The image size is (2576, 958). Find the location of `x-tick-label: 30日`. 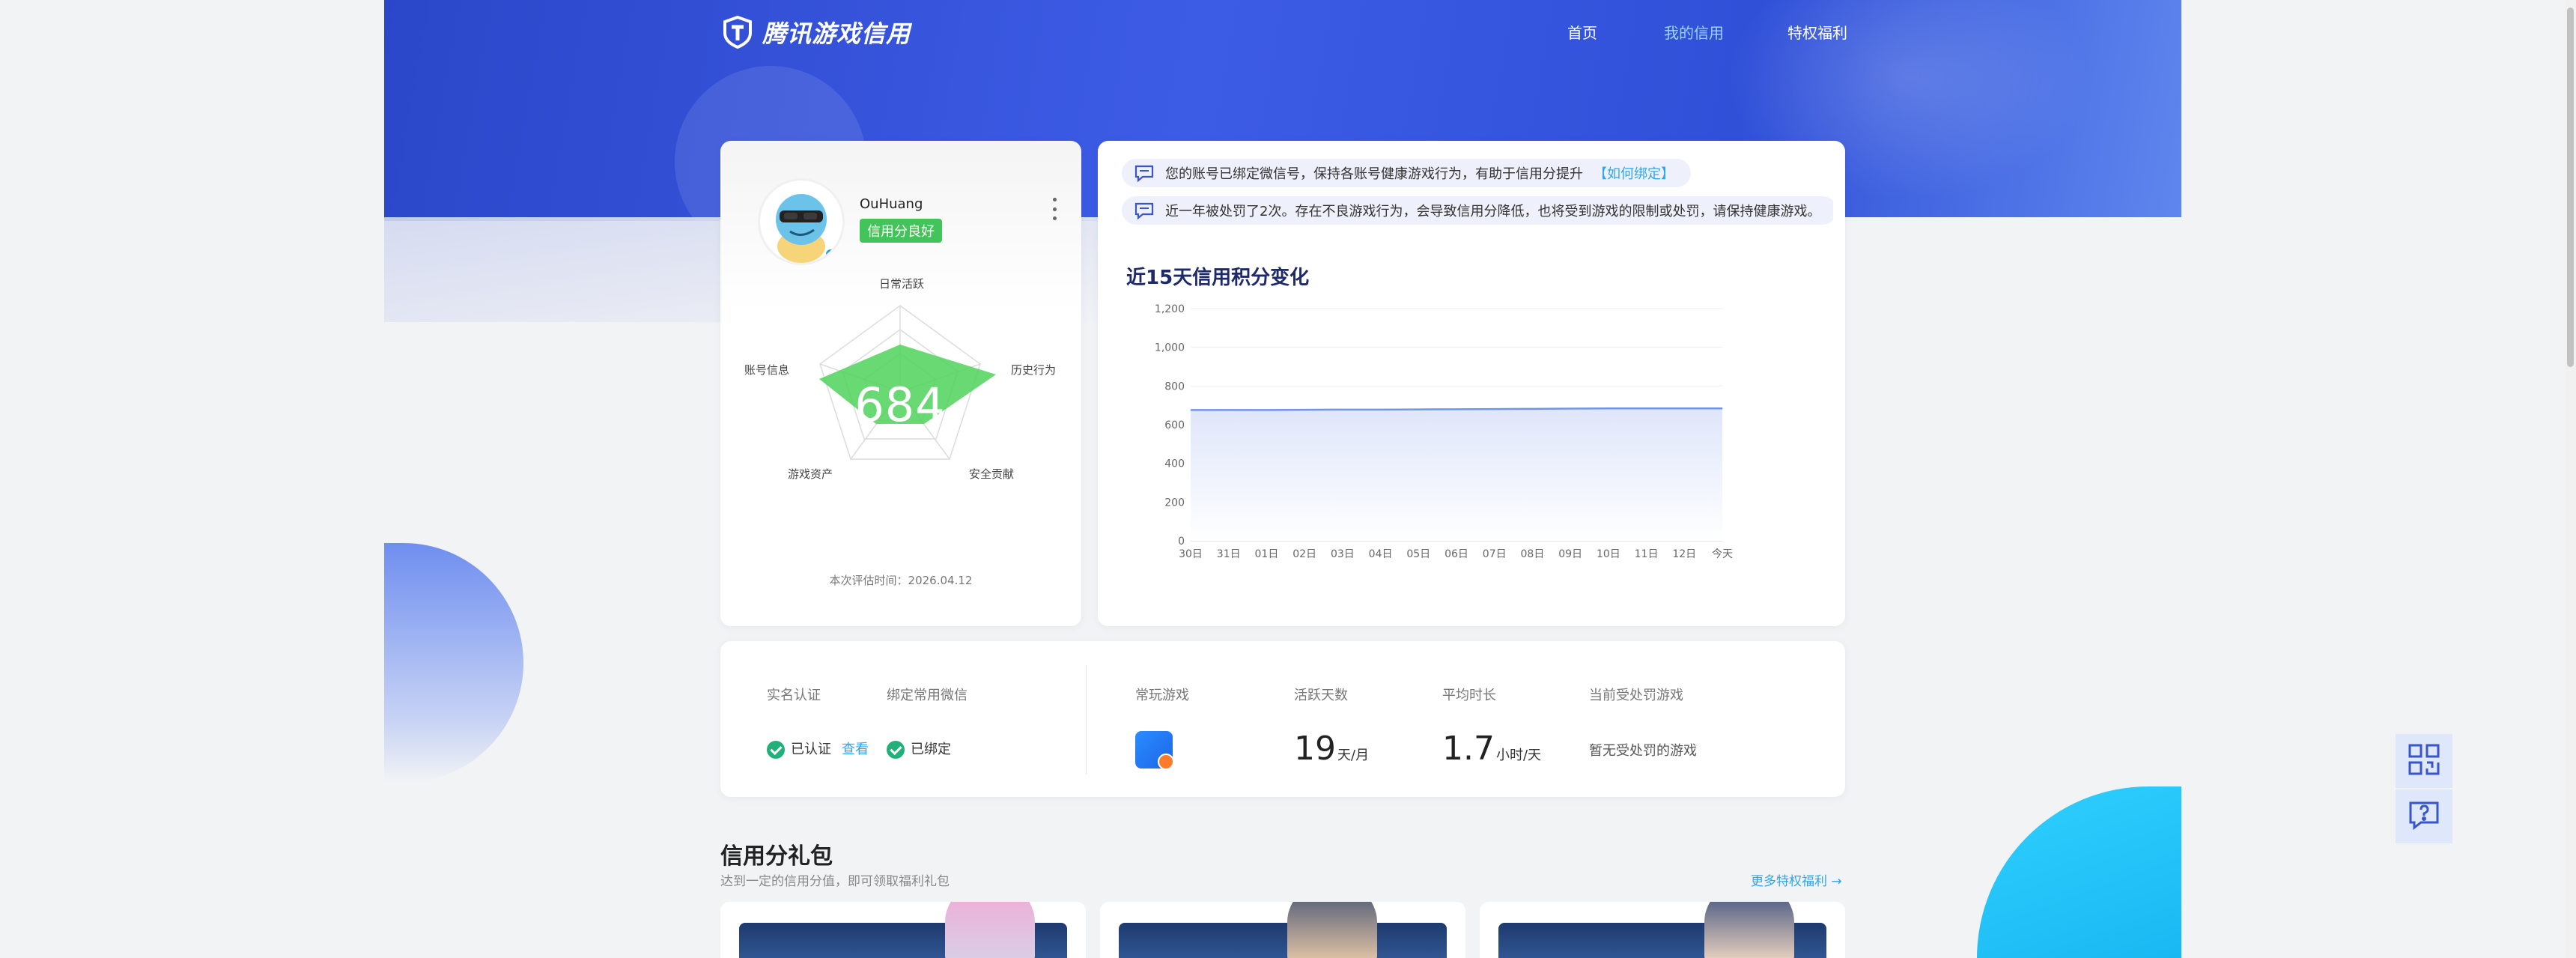

x-tick-label: 30日 is located at coordinates (1191, 554).